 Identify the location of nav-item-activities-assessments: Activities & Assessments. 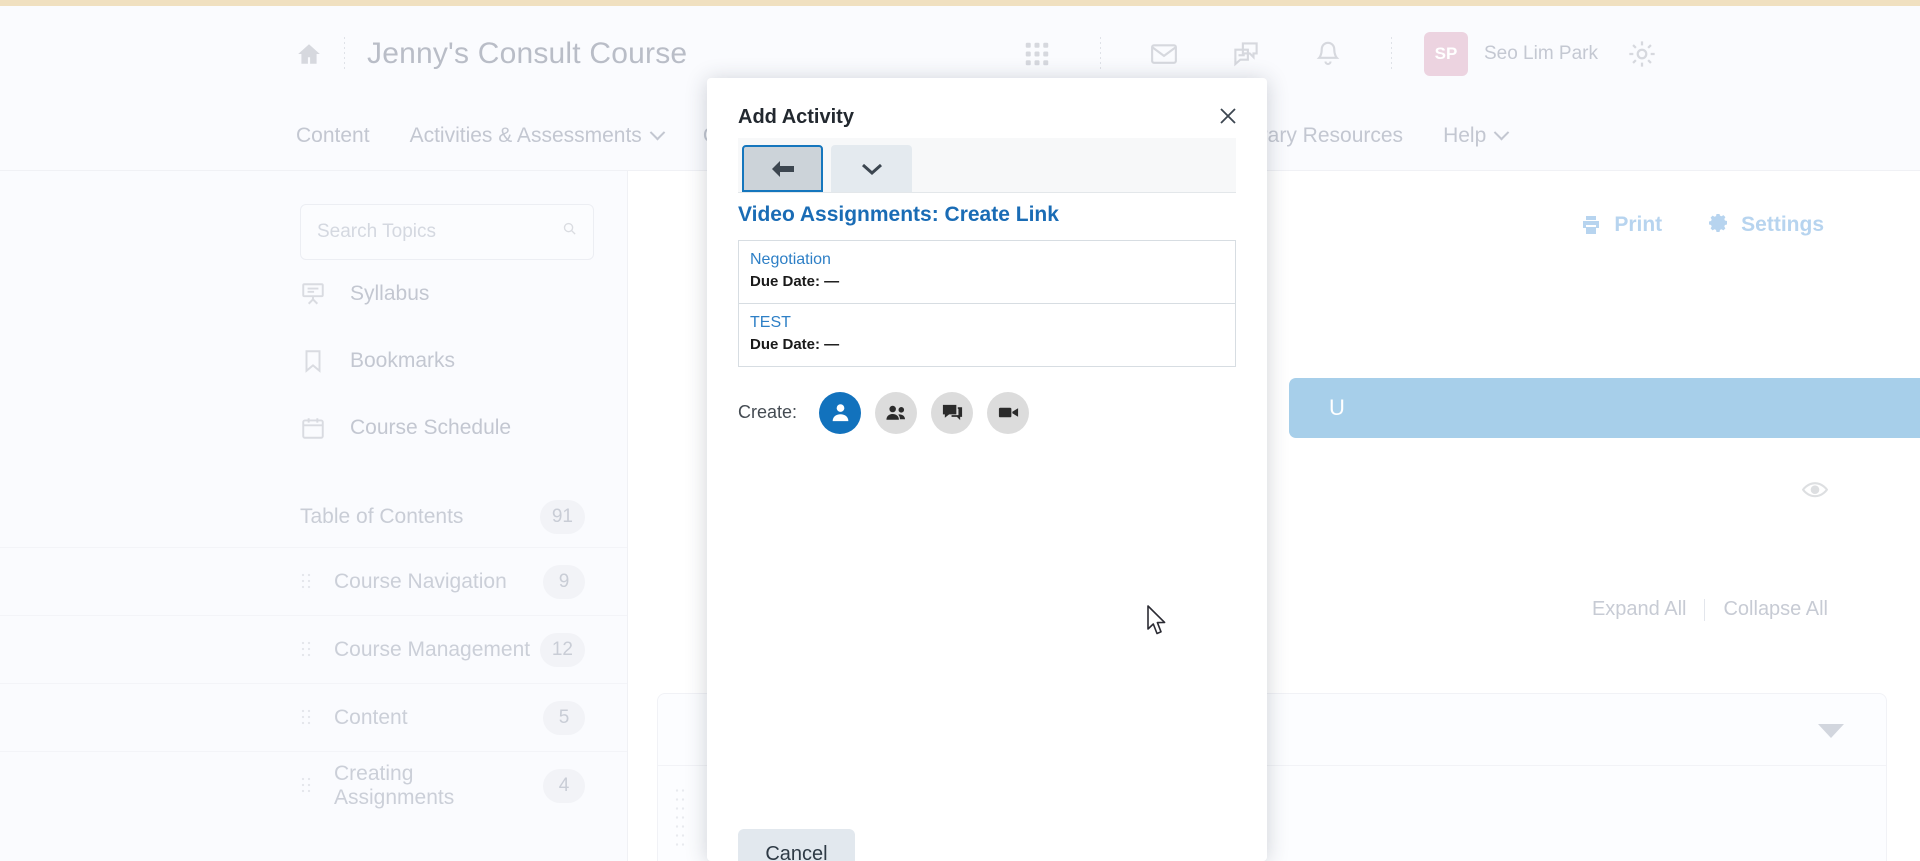
(537, 135).